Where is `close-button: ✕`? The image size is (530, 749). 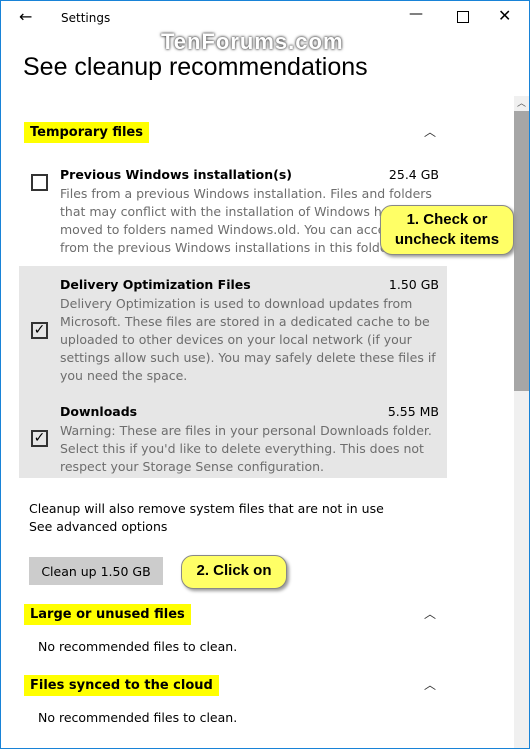 close-button: ✕ is located at coordinates (504, 15).